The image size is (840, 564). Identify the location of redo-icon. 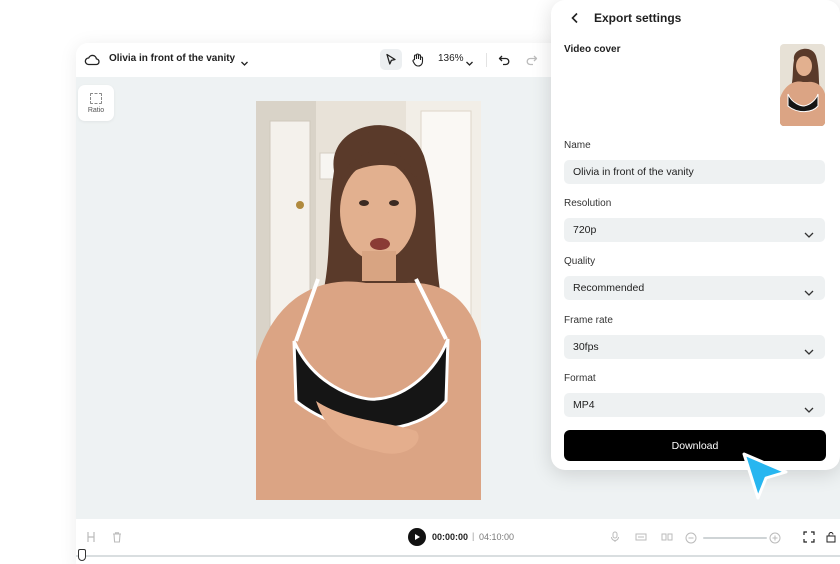
(531, 60).